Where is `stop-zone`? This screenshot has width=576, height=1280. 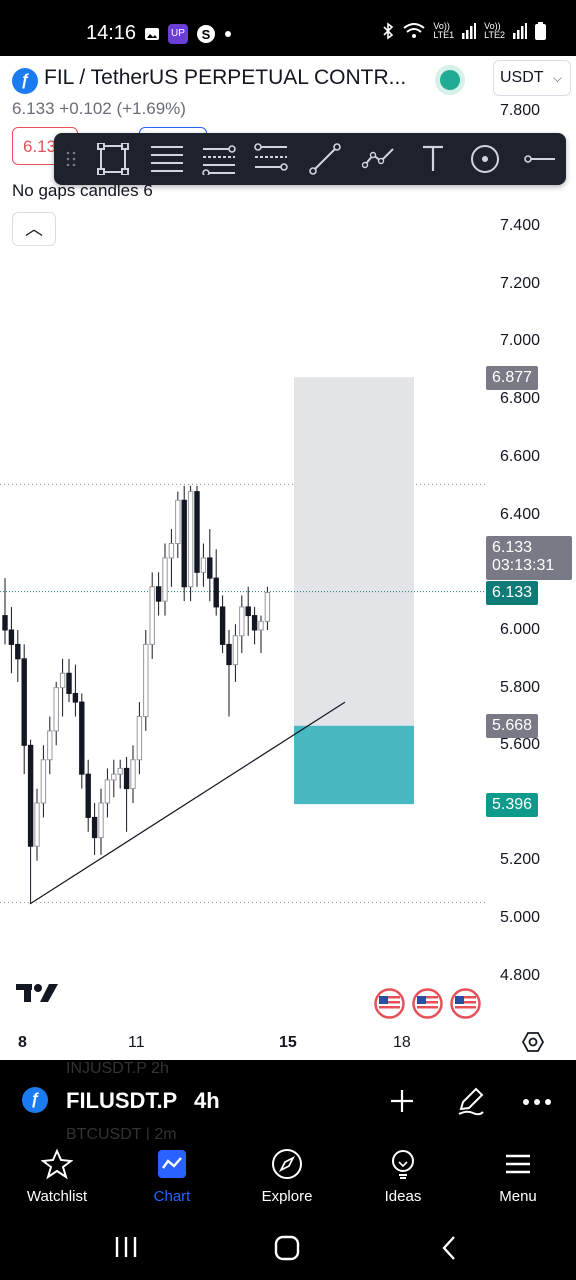 stop-zone is located at coordinates (354, 765).